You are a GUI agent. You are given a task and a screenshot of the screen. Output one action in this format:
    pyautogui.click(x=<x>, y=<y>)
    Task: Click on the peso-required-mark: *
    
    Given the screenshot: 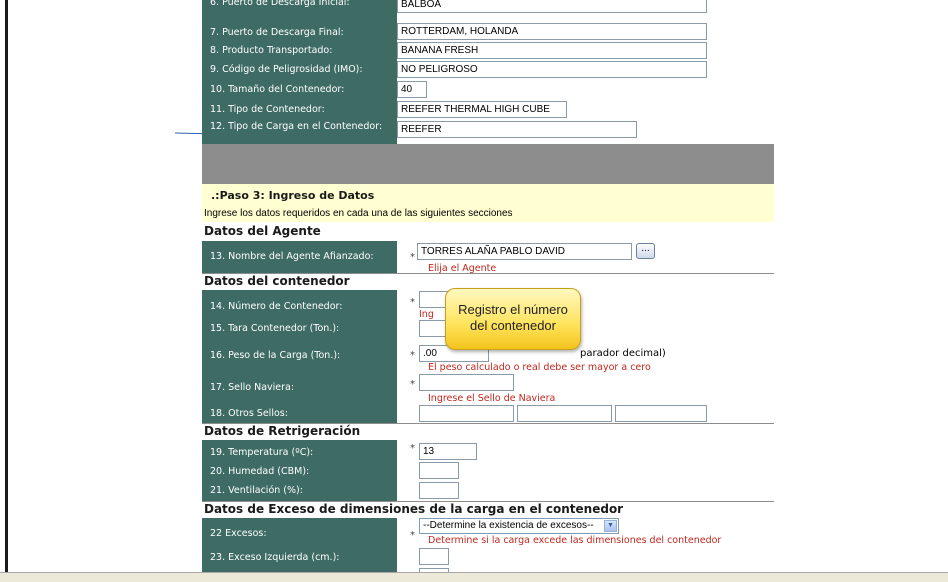 What is the action you would take?
    pyautogui.click(x=412, y=355)
    